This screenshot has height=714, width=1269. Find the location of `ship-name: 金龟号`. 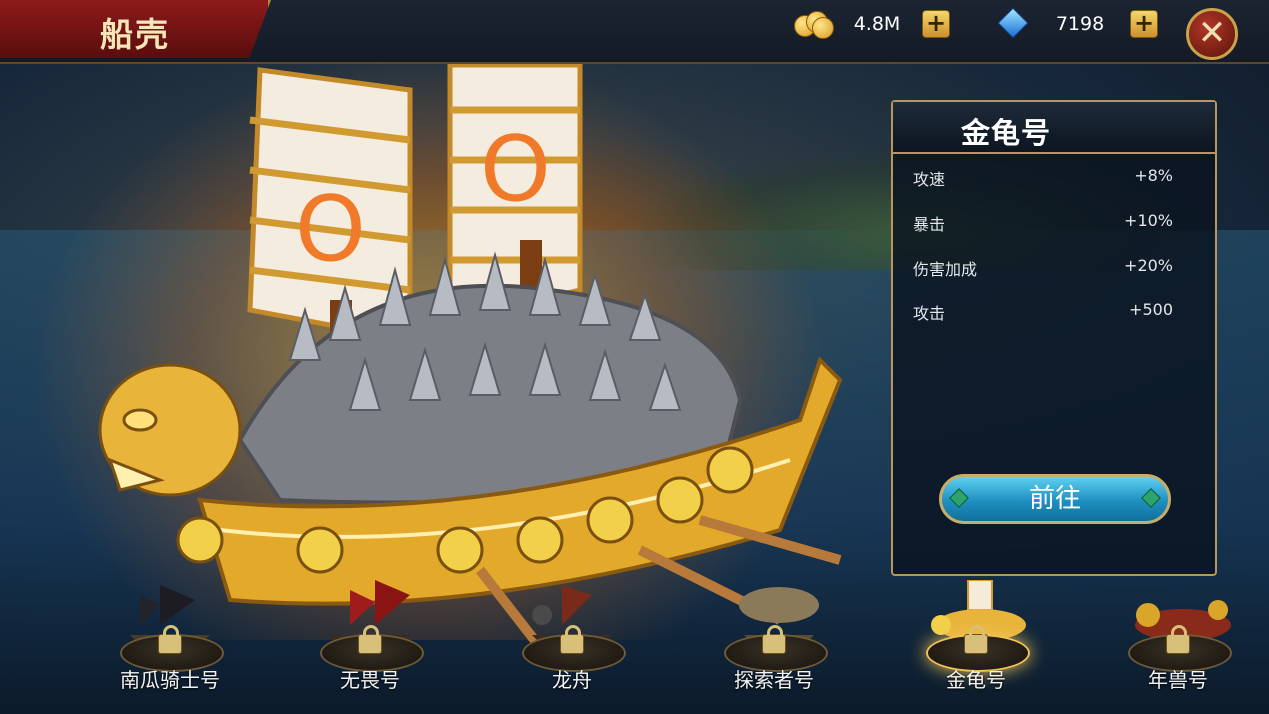

ship-name: 金龟号 is located at coordinates (976, 680).